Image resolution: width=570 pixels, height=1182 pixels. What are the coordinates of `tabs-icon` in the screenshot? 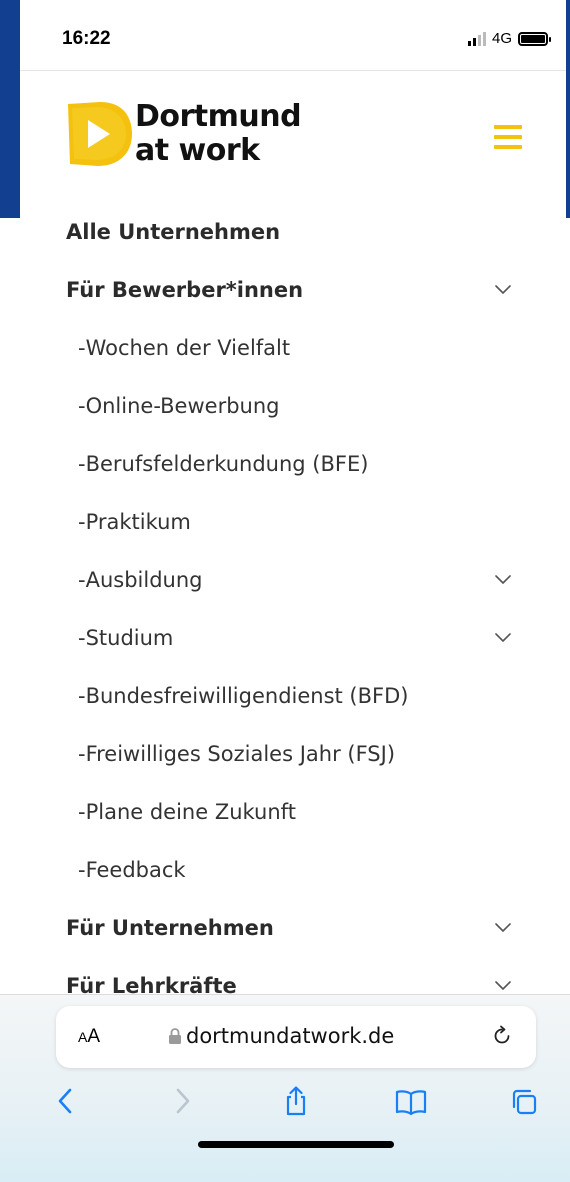 It's located at (524, 1101).